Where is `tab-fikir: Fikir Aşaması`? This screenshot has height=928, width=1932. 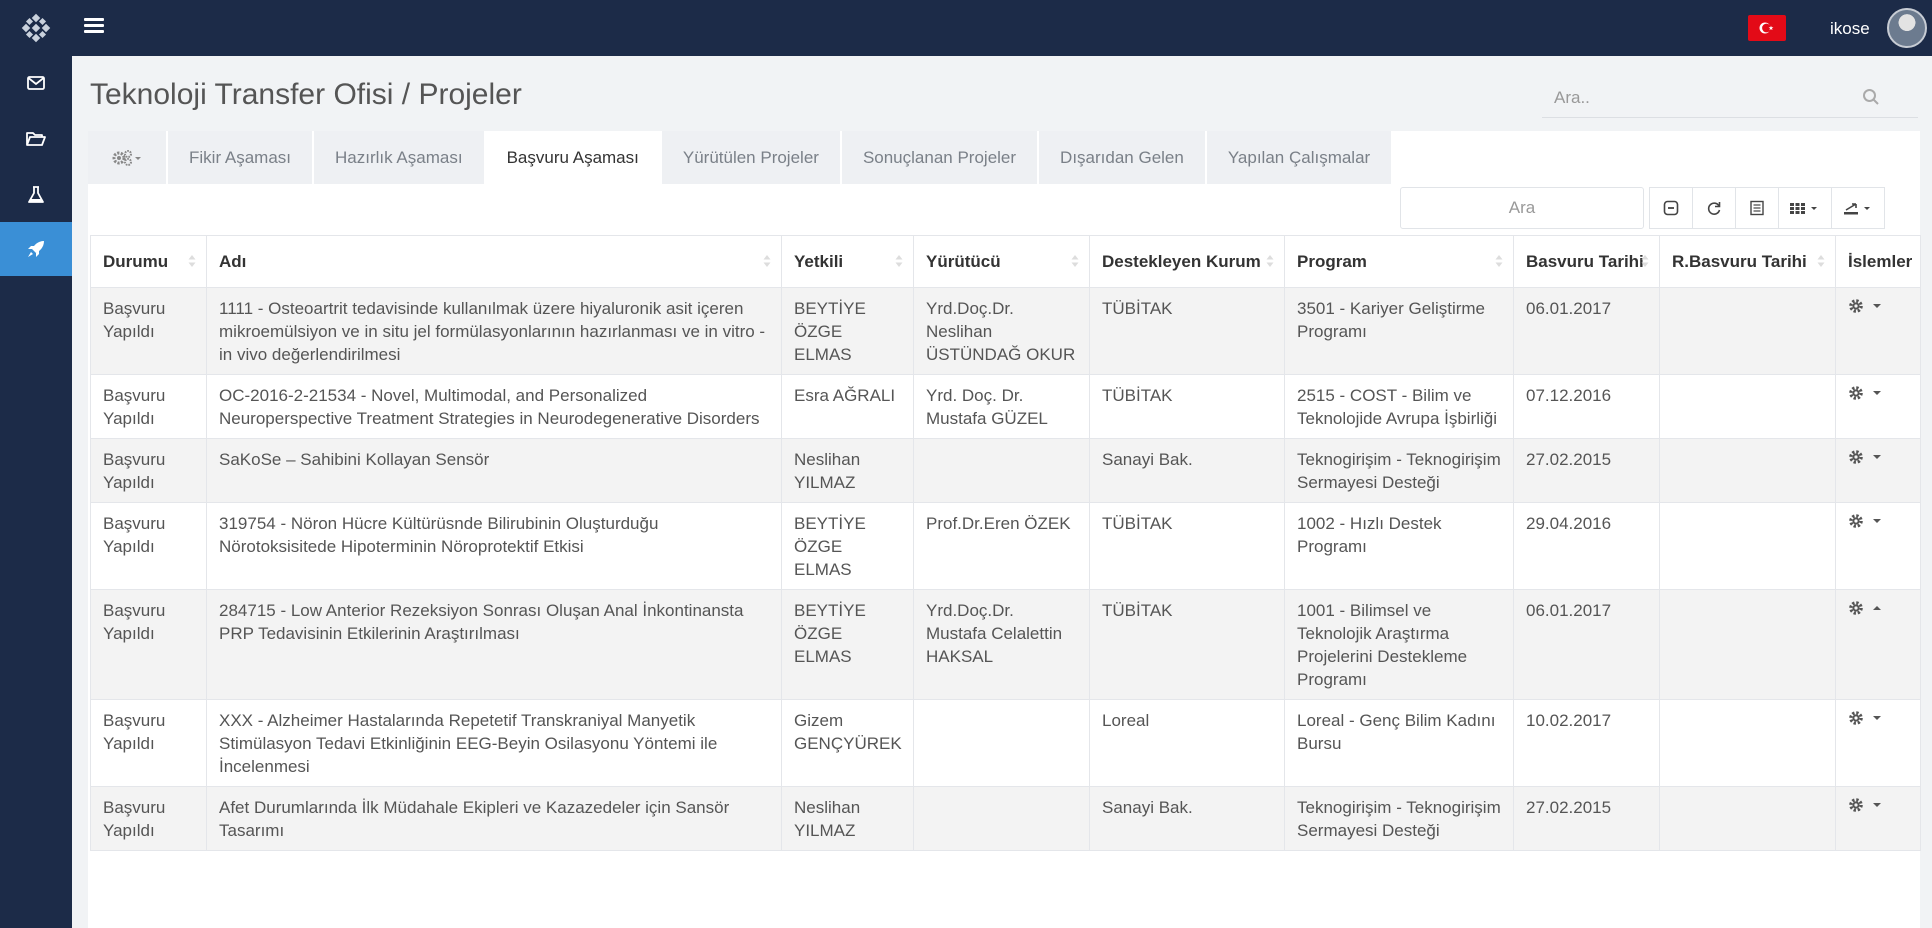 tab-fikir: Fikir Aşaması is located at coordinates (240, 157).